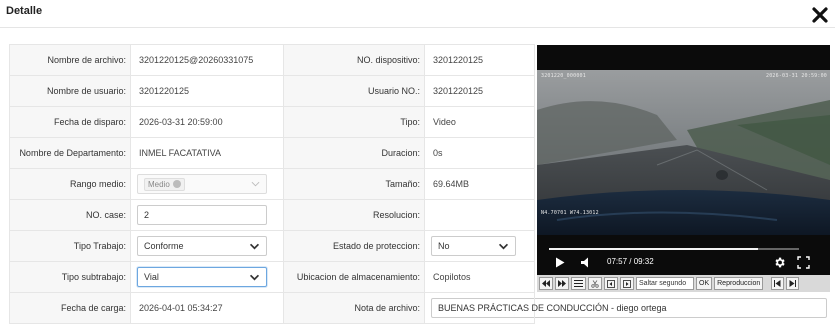  Describe the element at coordinates (70, 215) in the screenshot. I see `label-no-case: NO. case:` at that location.